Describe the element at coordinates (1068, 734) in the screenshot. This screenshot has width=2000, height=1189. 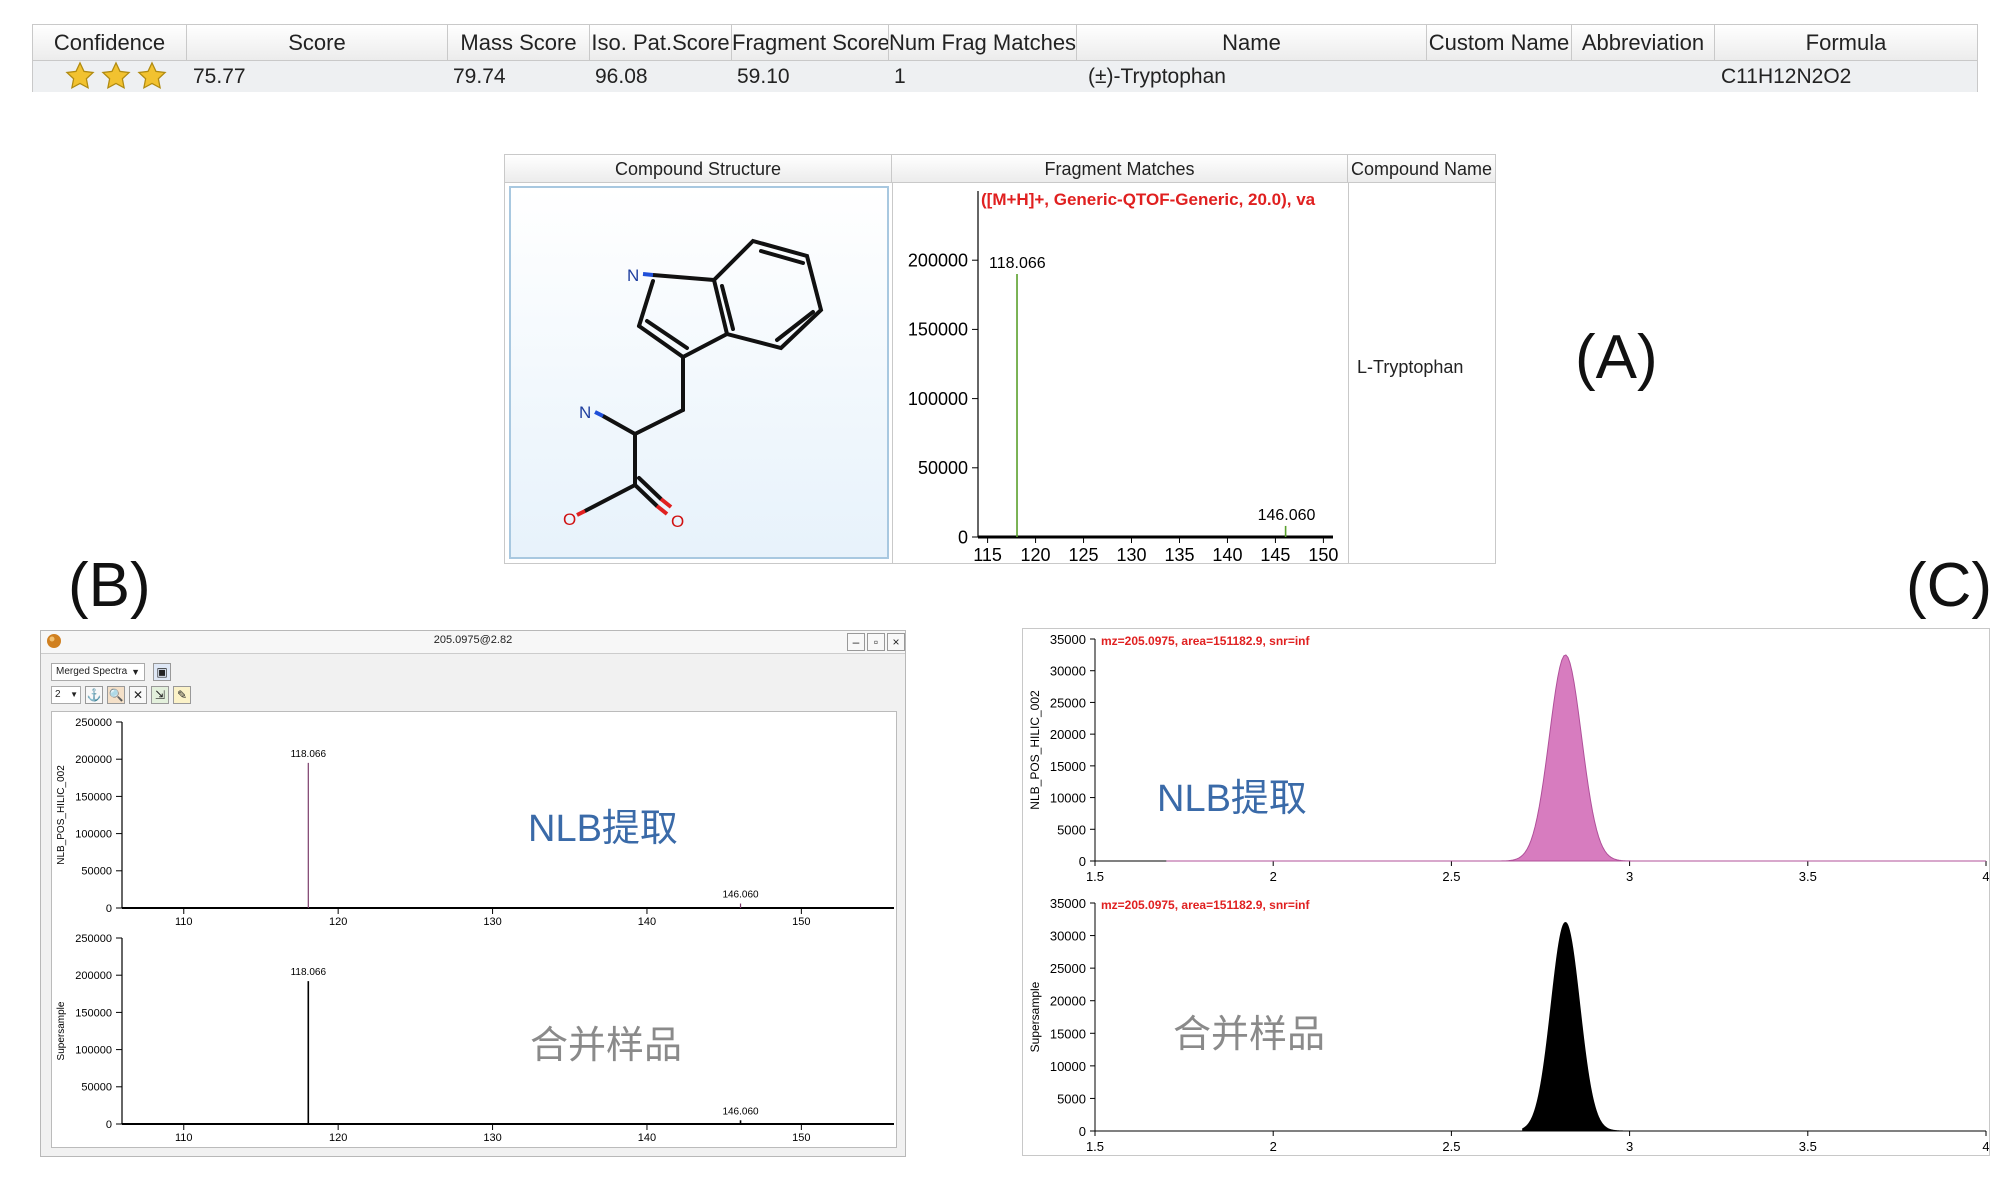
I see `y-tick-label: 20000` at that location.